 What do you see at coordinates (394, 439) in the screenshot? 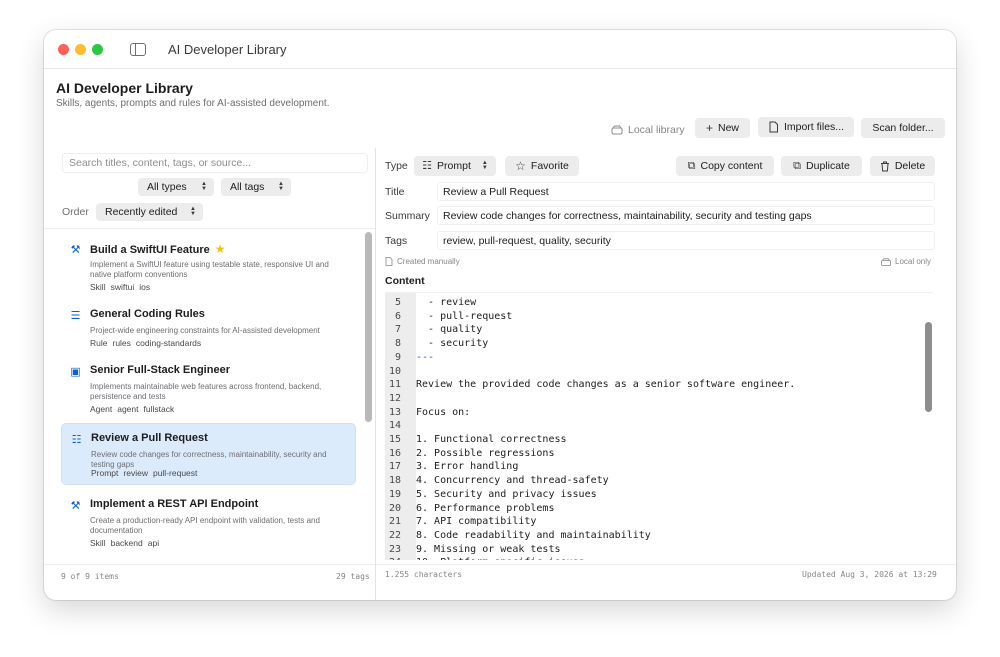
I see `line-number: 15` at bounding box center [394, 439].